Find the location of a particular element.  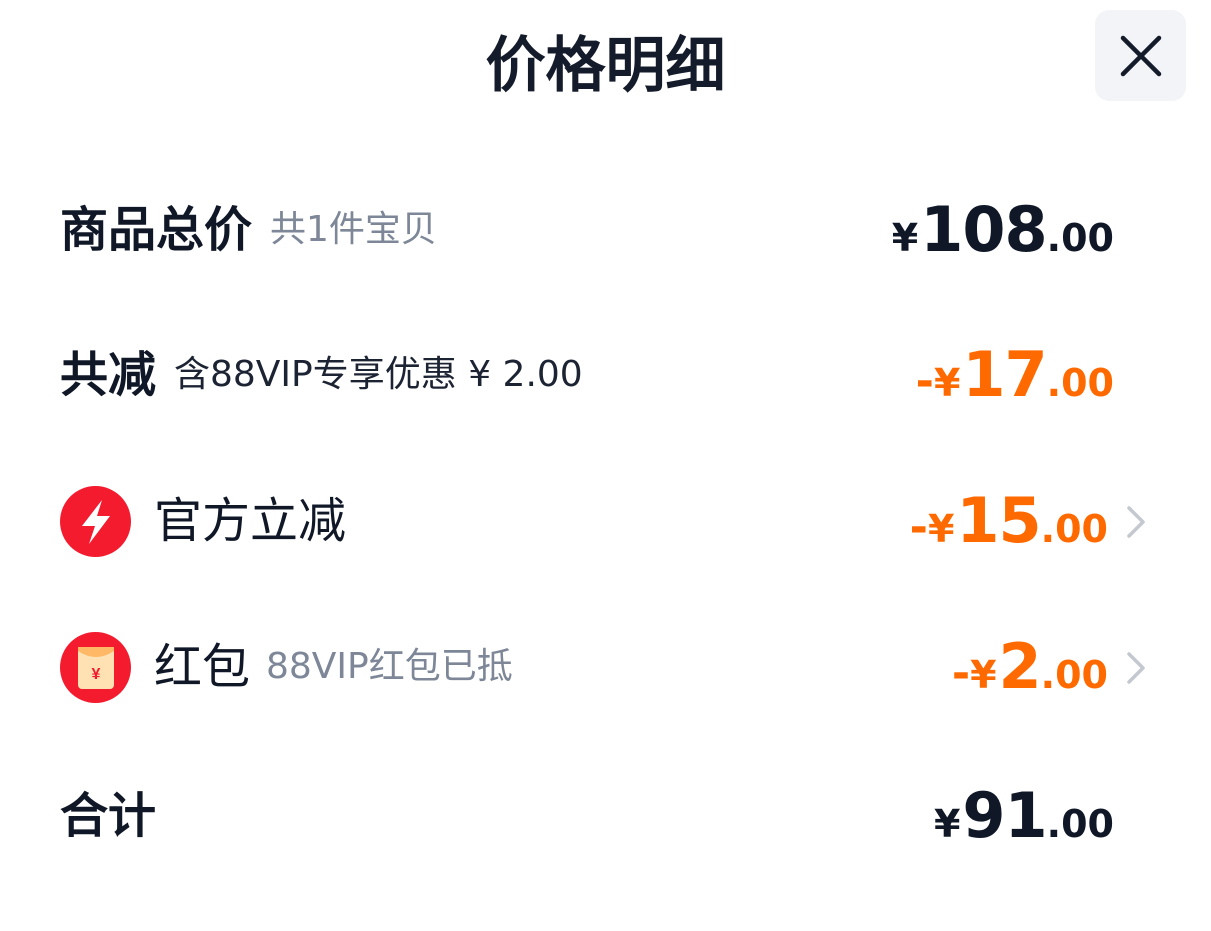

close-button is located at coordinates (1140, 55).